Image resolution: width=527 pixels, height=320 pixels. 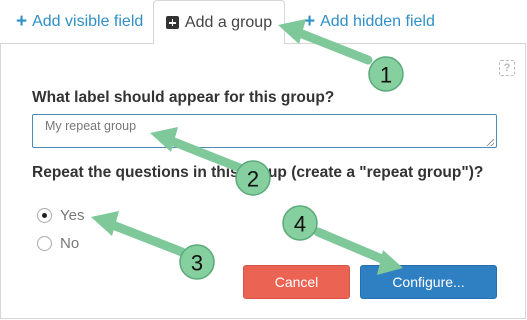 I want to click on radio-yes-label: Yes, so click(x=72, y=215).